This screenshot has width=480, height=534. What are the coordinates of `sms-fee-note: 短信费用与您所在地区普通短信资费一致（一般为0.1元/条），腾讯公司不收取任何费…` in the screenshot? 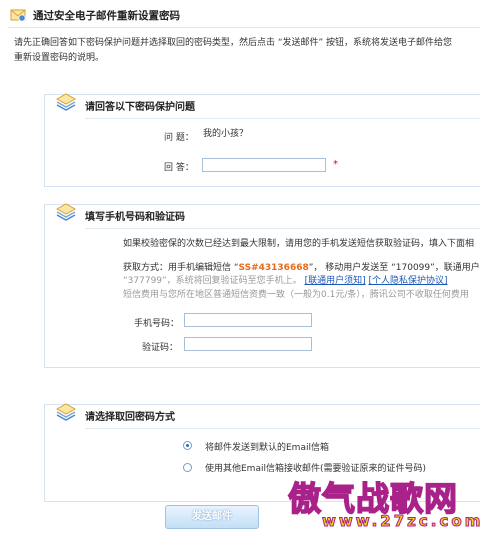 It's located at (296, 295).